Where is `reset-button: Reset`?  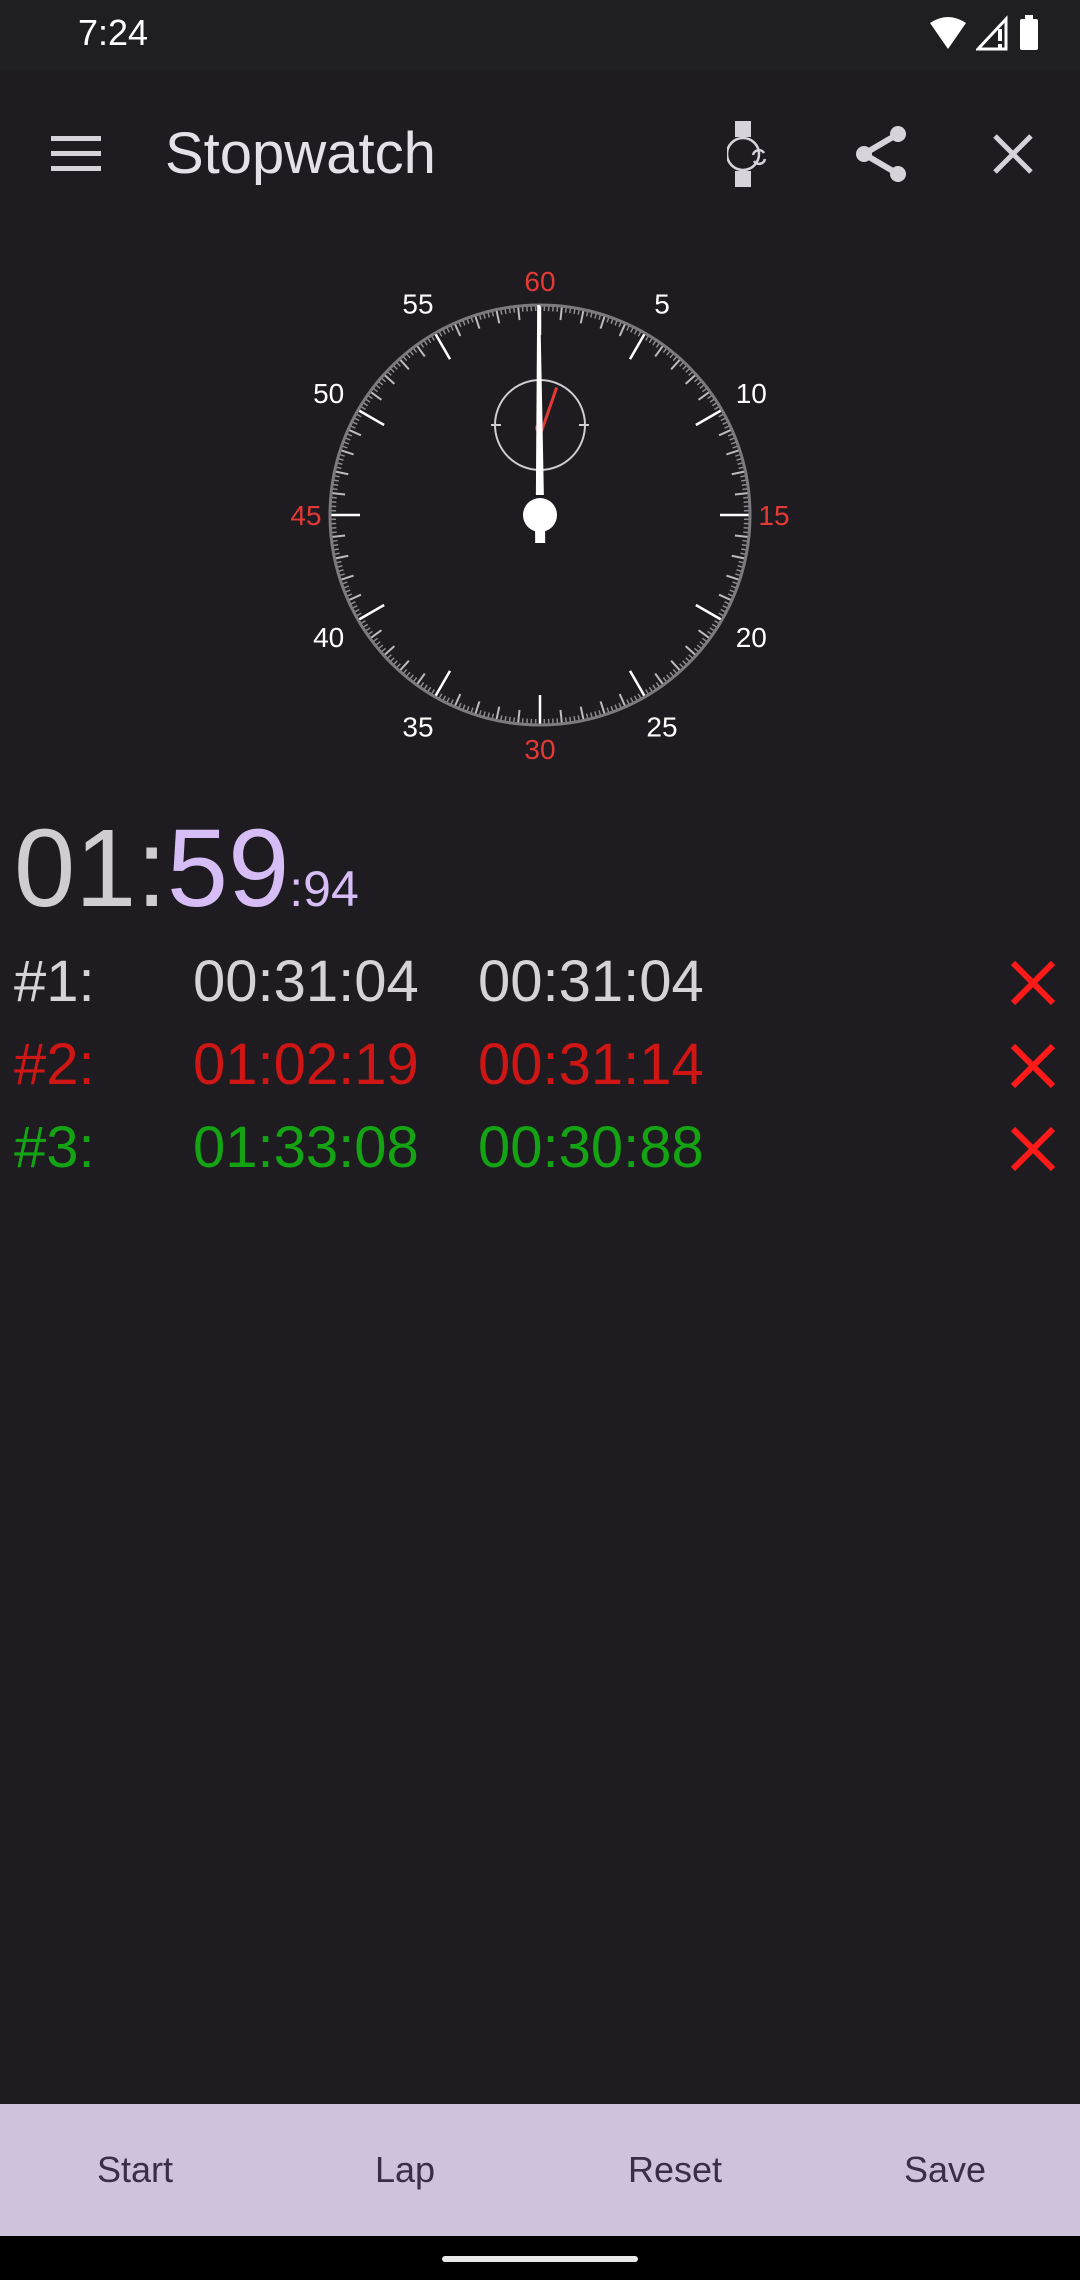 reset-button: Reset is located at coordinates (675, 2170).